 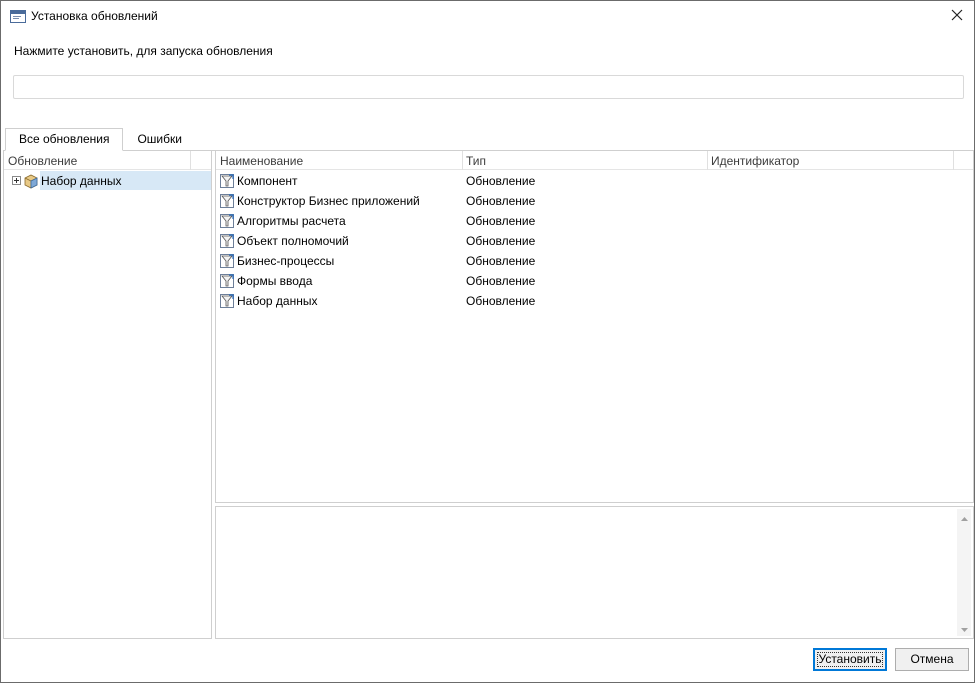 I want to click on title-bar: Установка обновлений, so click(x=487, y=16).